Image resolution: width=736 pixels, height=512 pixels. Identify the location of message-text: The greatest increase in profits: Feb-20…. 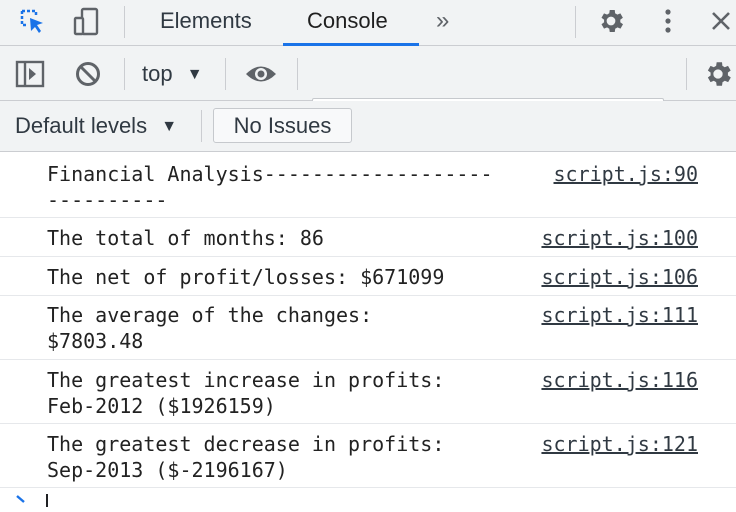
(246, 393).